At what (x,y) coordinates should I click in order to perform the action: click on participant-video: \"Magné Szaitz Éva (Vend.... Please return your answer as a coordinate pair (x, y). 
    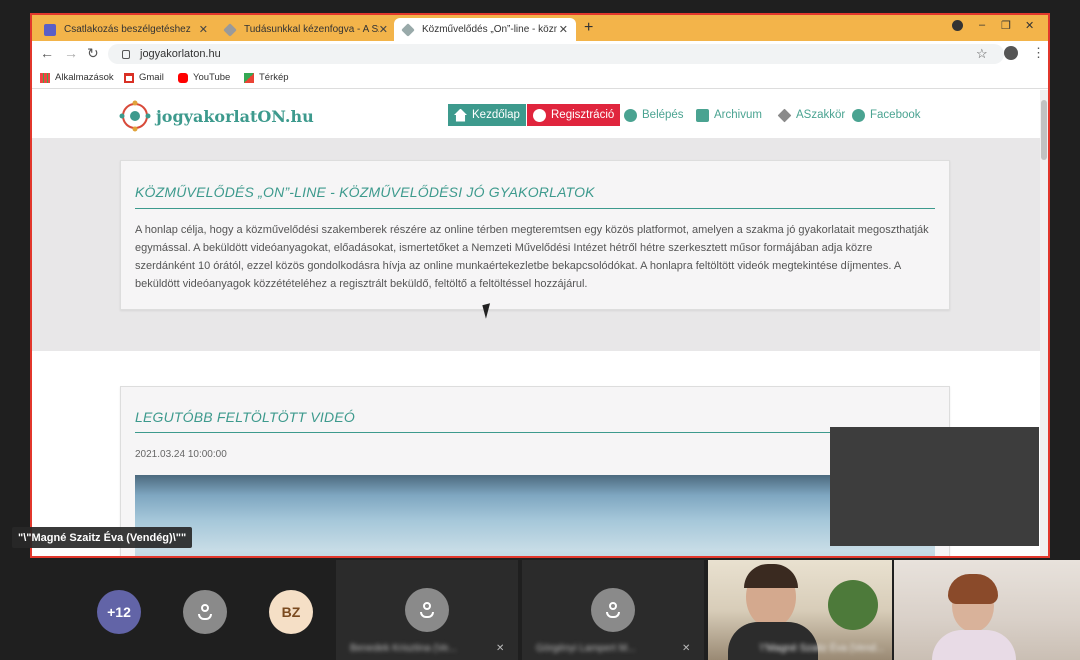
    Looking at the image, I should click on (800, 610).